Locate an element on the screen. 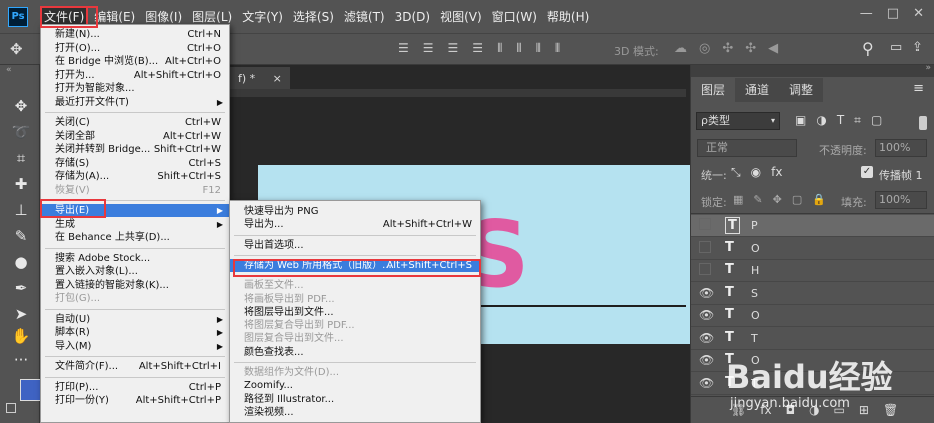 The width and height of the screenshot is (934, 423). 3d-tool-icons: ☁ ◎ ✣ ✣ ◀ is located at coordinates (726, 48).